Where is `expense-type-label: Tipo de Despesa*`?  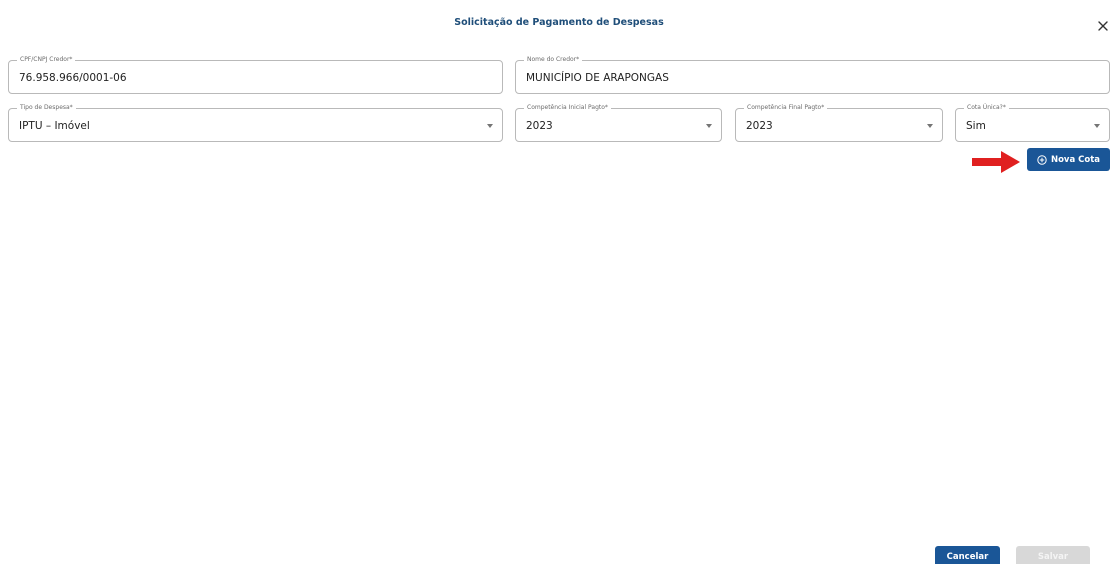 expense-type-label: Tipo de Despesa* is located at coordinates (46, 108).